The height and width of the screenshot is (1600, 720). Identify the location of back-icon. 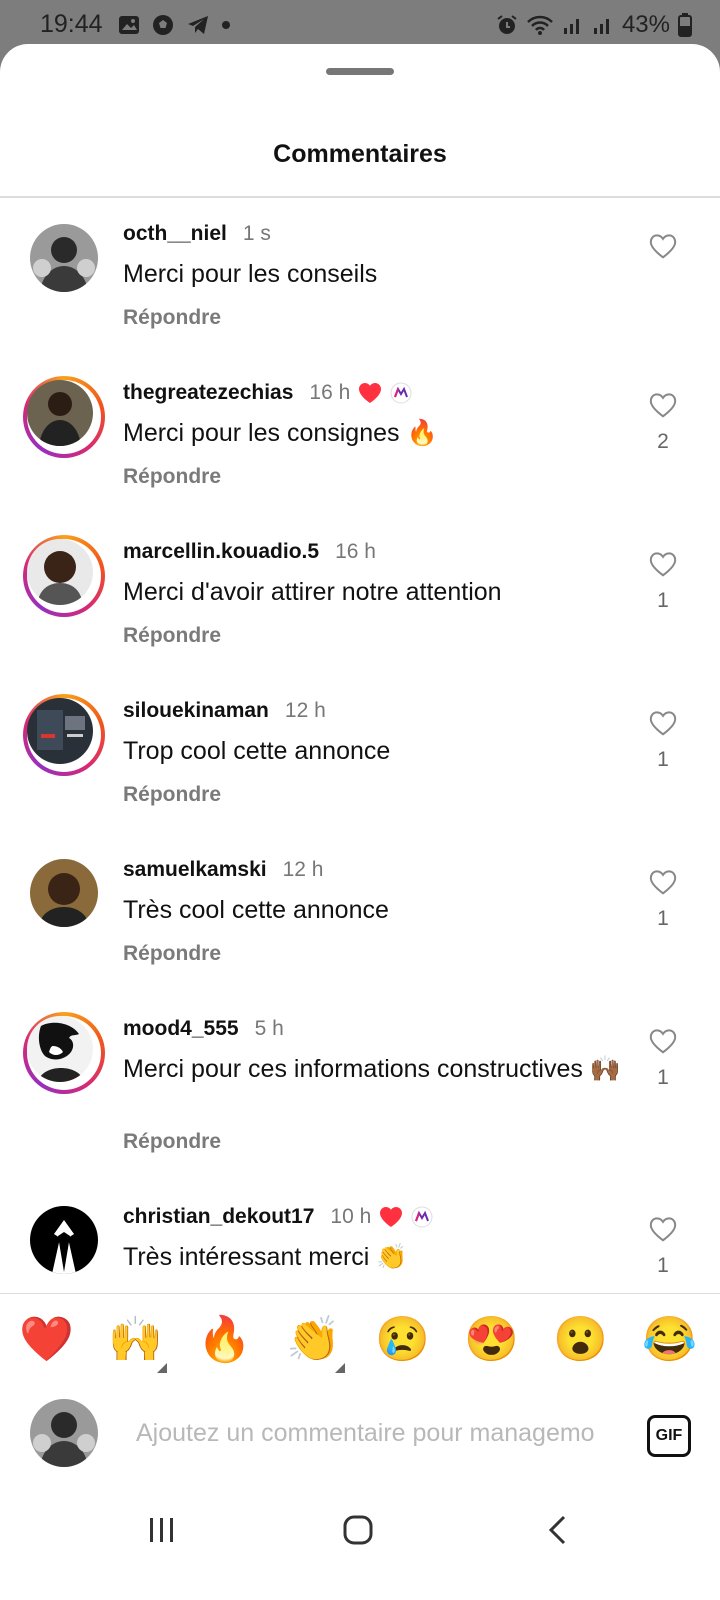
(558, 1530).